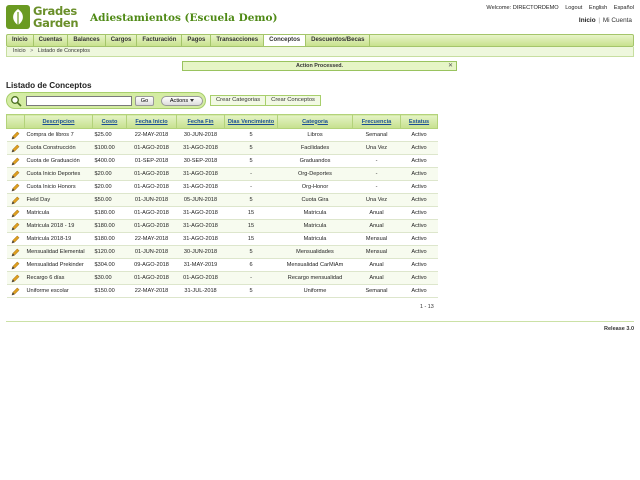 This screenshot has width=640, height=480. What do you see at coordinates (58, 200) in the screenshot?
I see `cell-descripcion: Field Day` at bounding box center [58, 200].